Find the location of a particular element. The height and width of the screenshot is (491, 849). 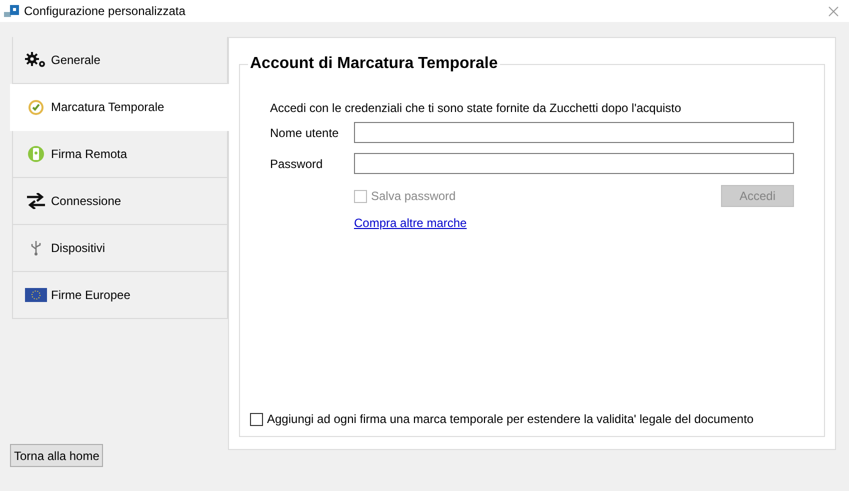

sidebar-tab: Generale is located at coordinates (120, 60).